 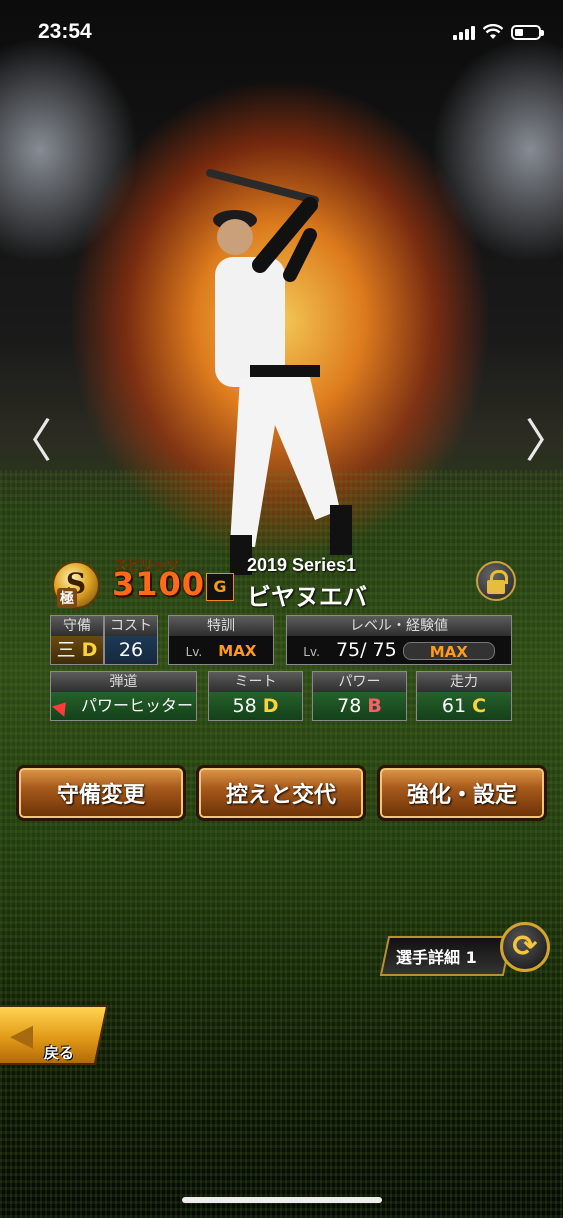 What do you see at coordinates (349, 706) in the screenshot?
I see `power-value: 78` at bounding box center [349, 706].